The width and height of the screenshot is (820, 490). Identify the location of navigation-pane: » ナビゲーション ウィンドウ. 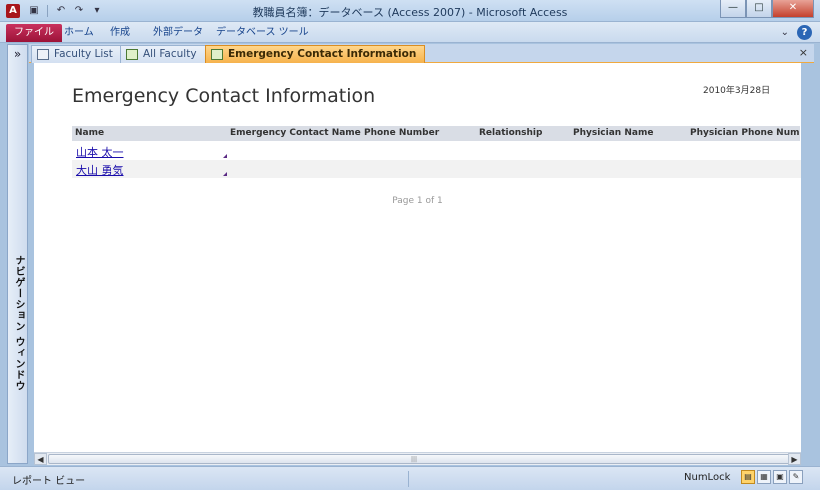
(17, 254).